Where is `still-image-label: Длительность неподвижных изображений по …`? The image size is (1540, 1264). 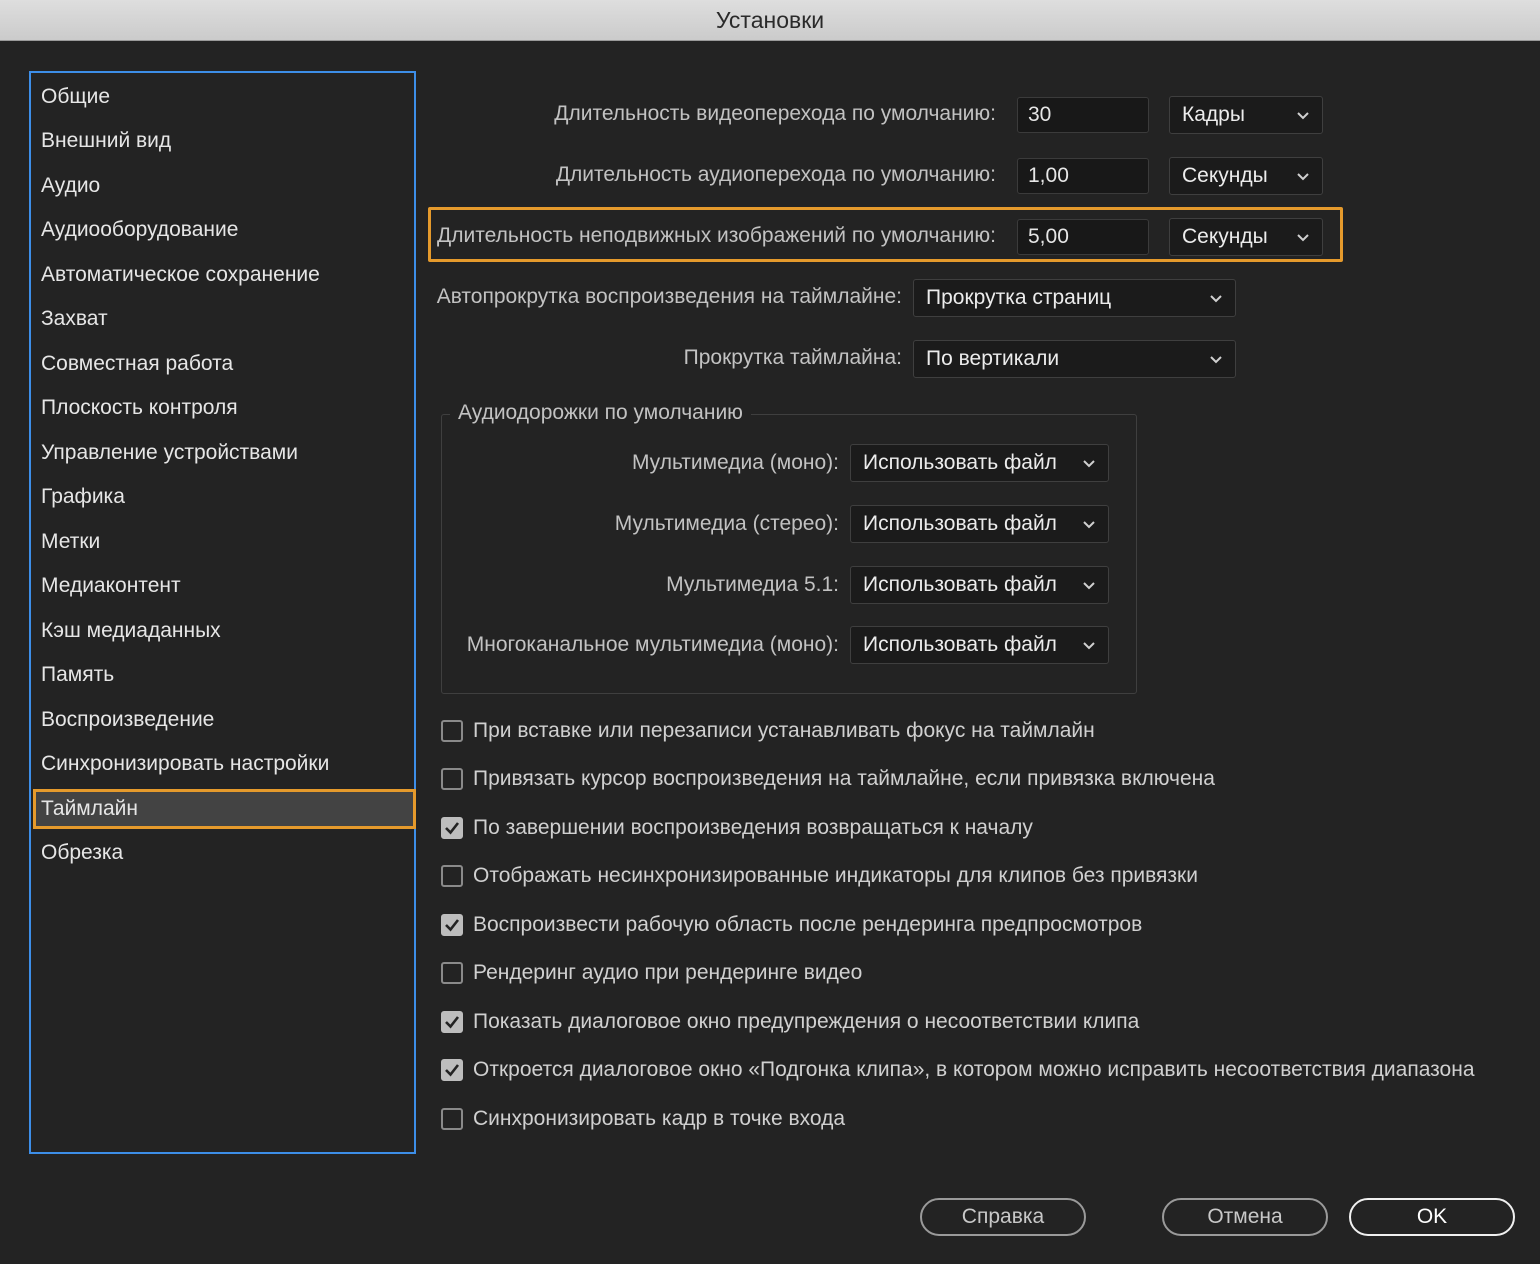
still-image-label: Длительность неподвижных изображений по … is located at coordinates (716, 235).